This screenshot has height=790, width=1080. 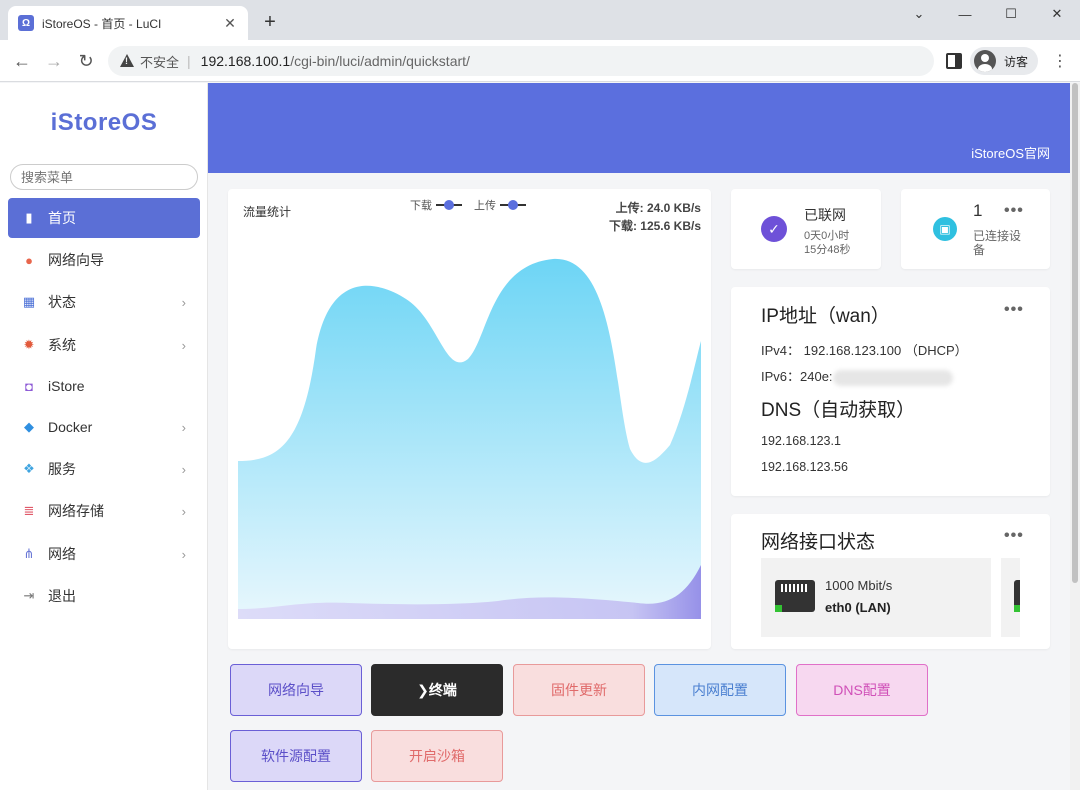 I want to click on sidebar-item-label: 首页, so click(x=62, y=218).